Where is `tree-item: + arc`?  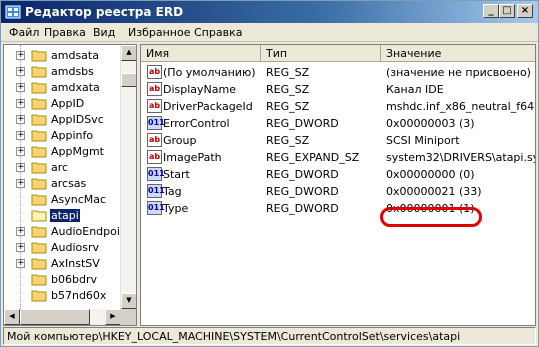 tree-item: + arc is located at coordinates (63, 167).